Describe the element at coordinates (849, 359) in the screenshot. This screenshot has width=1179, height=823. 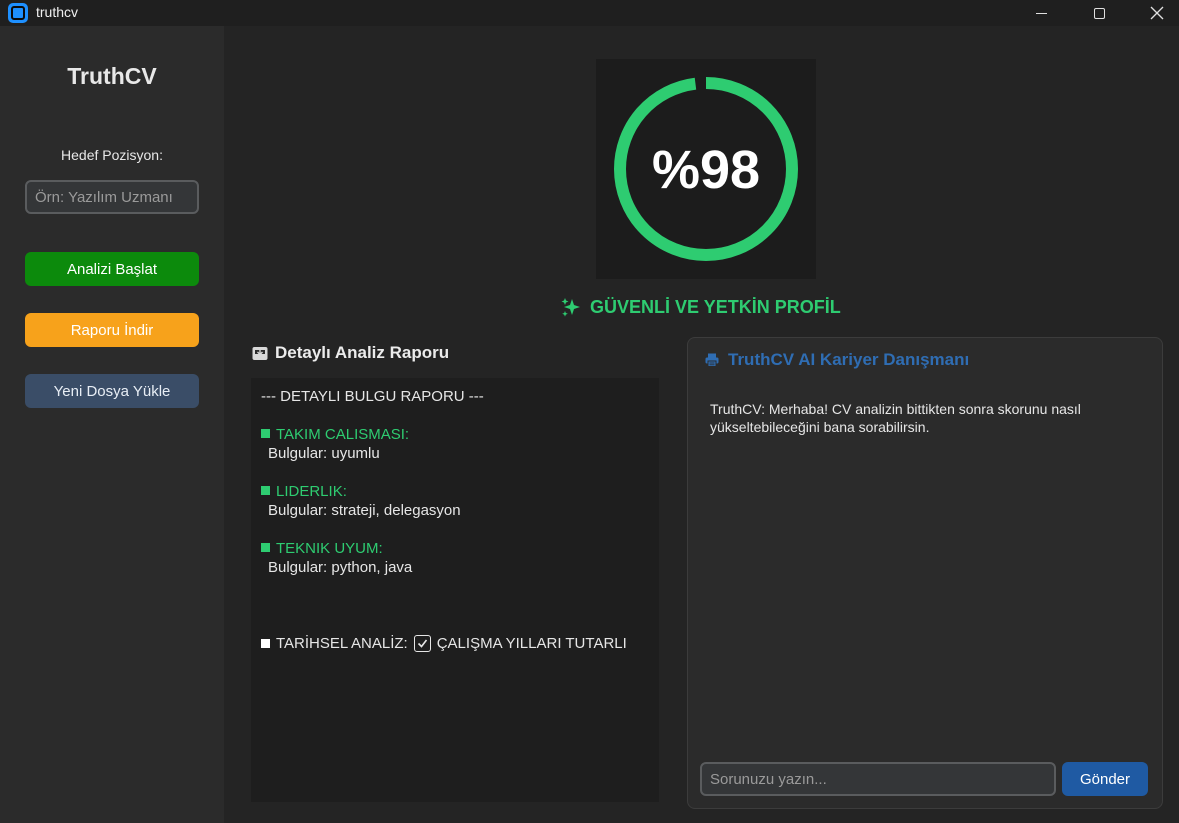
I see `chat-title-text: TruthCV AI Kariyer Danışmanı` at that location.